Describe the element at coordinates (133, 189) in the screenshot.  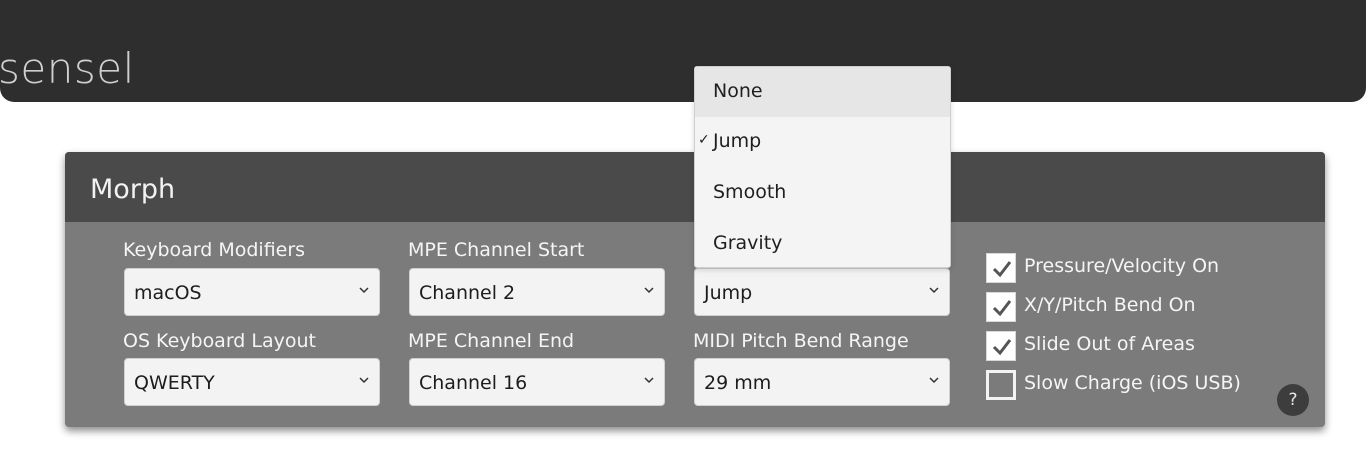
I see `panel-title: Morph` at that location.